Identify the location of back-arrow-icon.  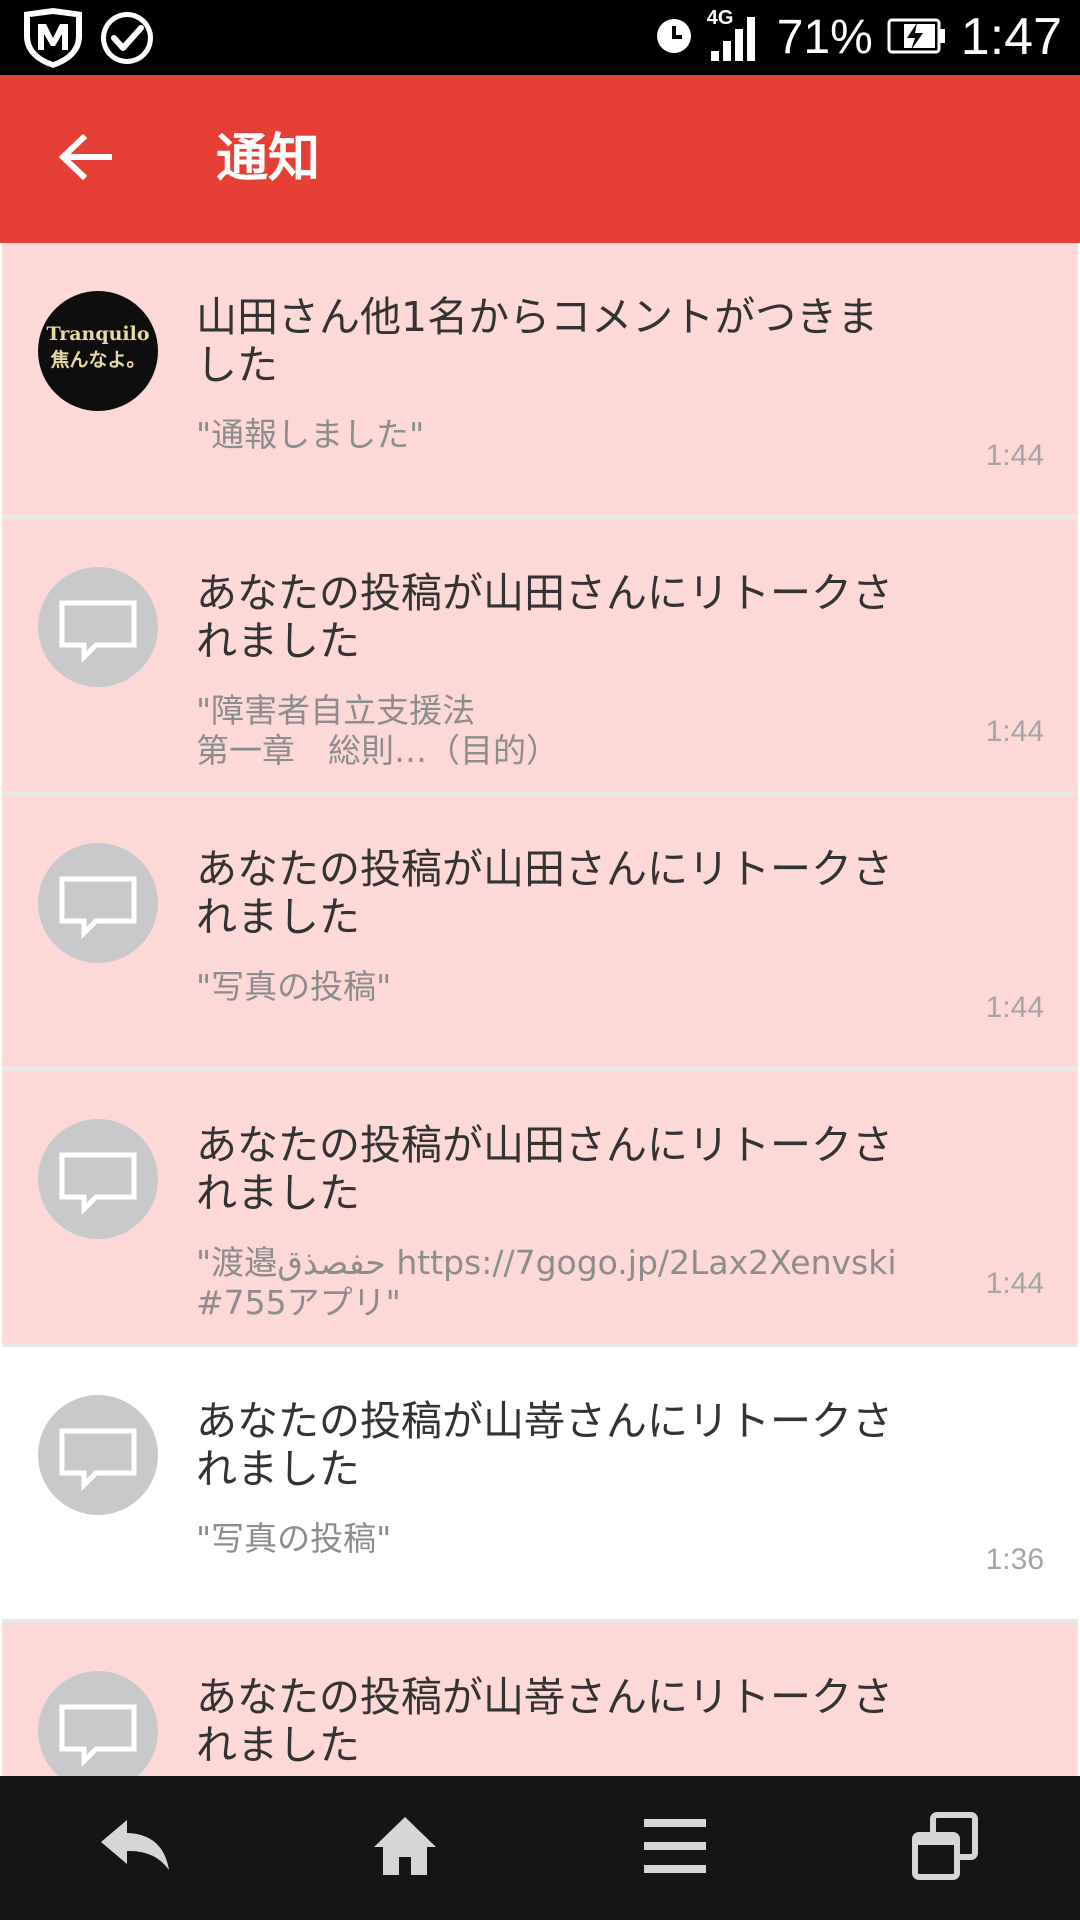
(135, 1848).